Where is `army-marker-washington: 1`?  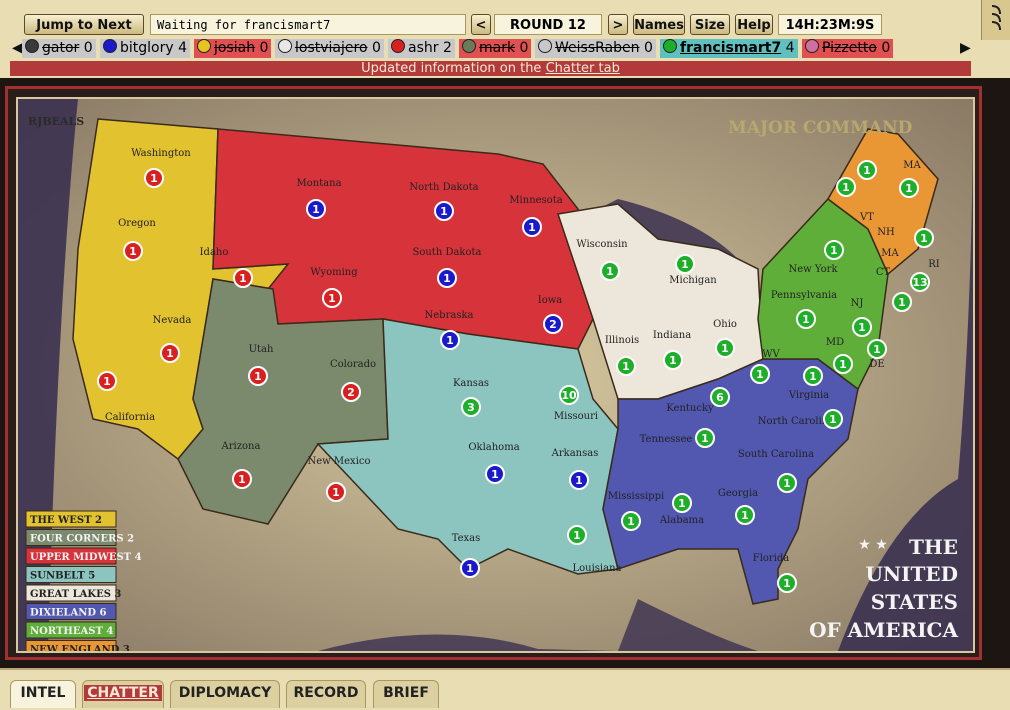
army-marker-washington: 1 is located at coordinates (154, 178).